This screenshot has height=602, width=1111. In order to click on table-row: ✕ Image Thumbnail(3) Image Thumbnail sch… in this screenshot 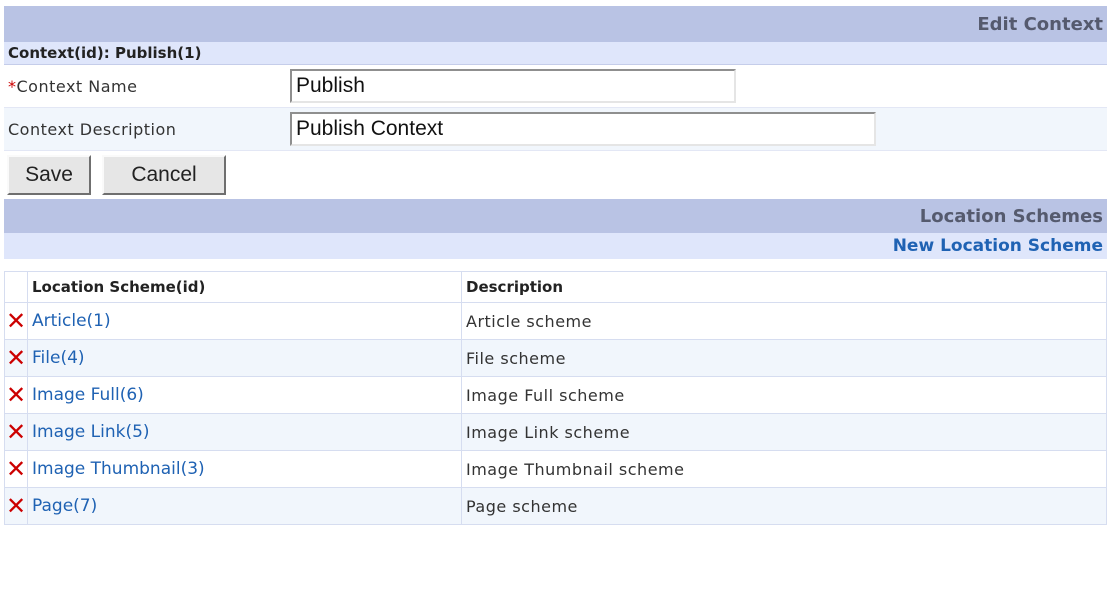, I will do `click(555, 469)`.